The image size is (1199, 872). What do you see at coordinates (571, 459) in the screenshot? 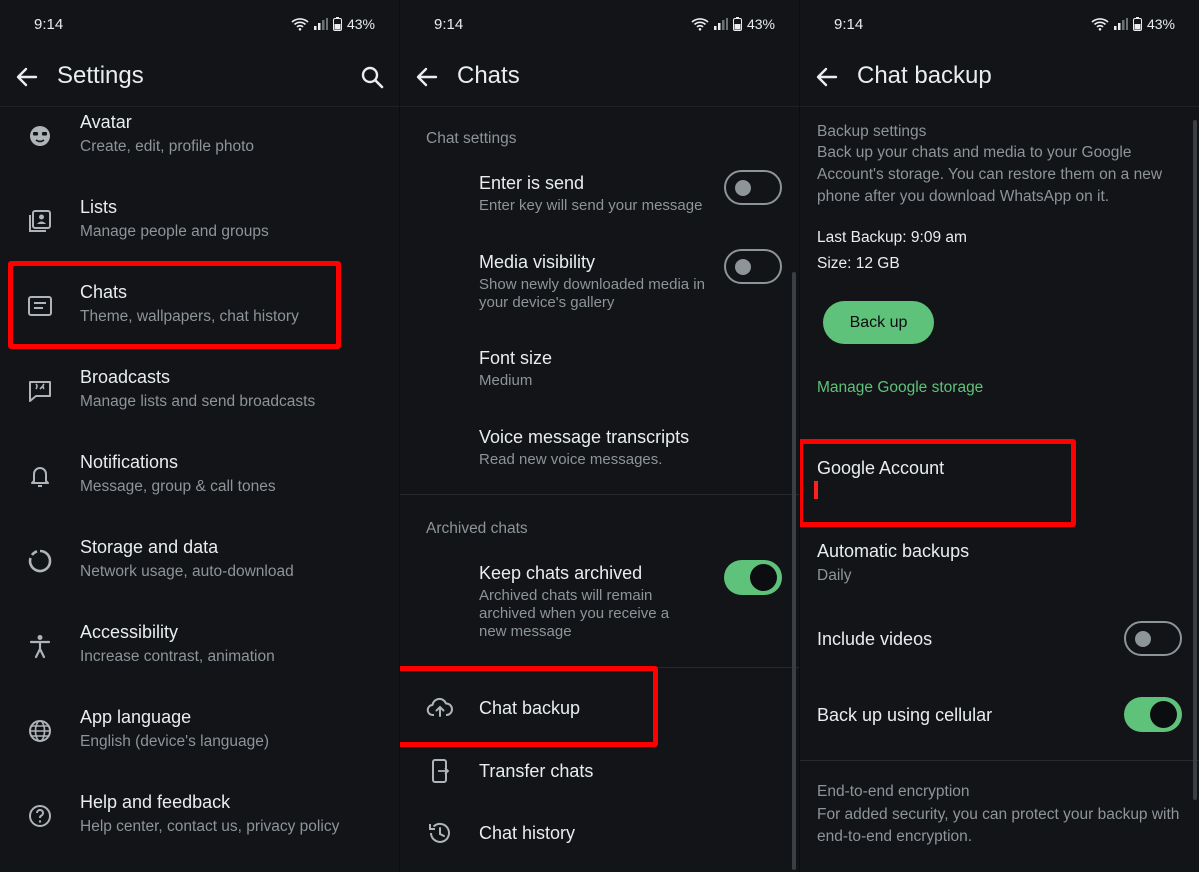
I see `setting-subtitle: Read new voice messages.` at bounding box center [571, 459].